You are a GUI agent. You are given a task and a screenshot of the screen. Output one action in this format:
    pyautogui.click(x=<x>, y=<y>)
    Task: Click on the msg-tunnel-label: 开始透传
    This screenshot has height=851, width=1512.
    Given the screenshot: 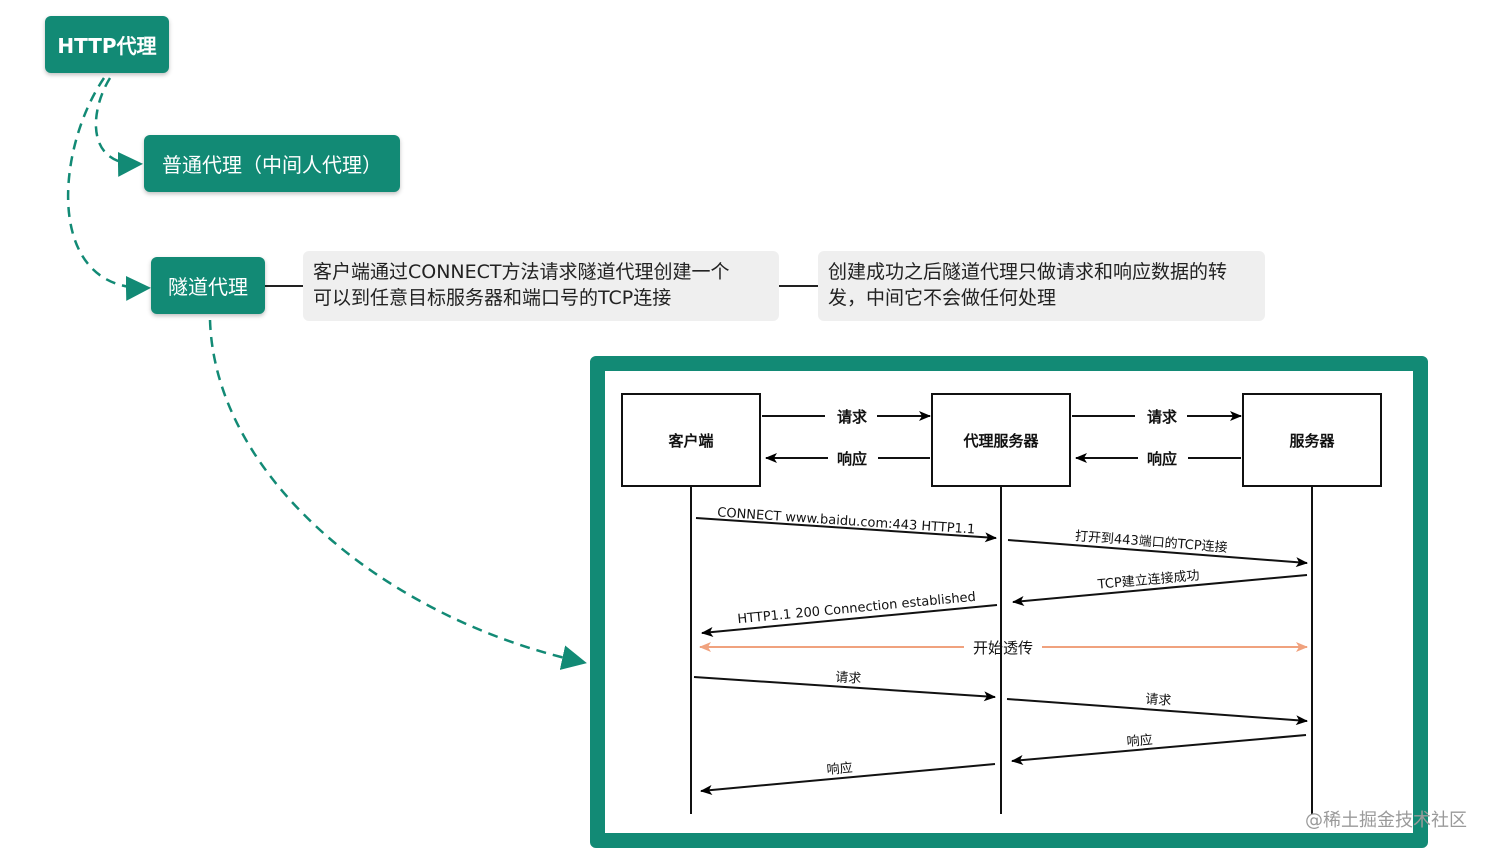 What is the action you would take?
    pyautogui.click(x=1003, y=648)
    